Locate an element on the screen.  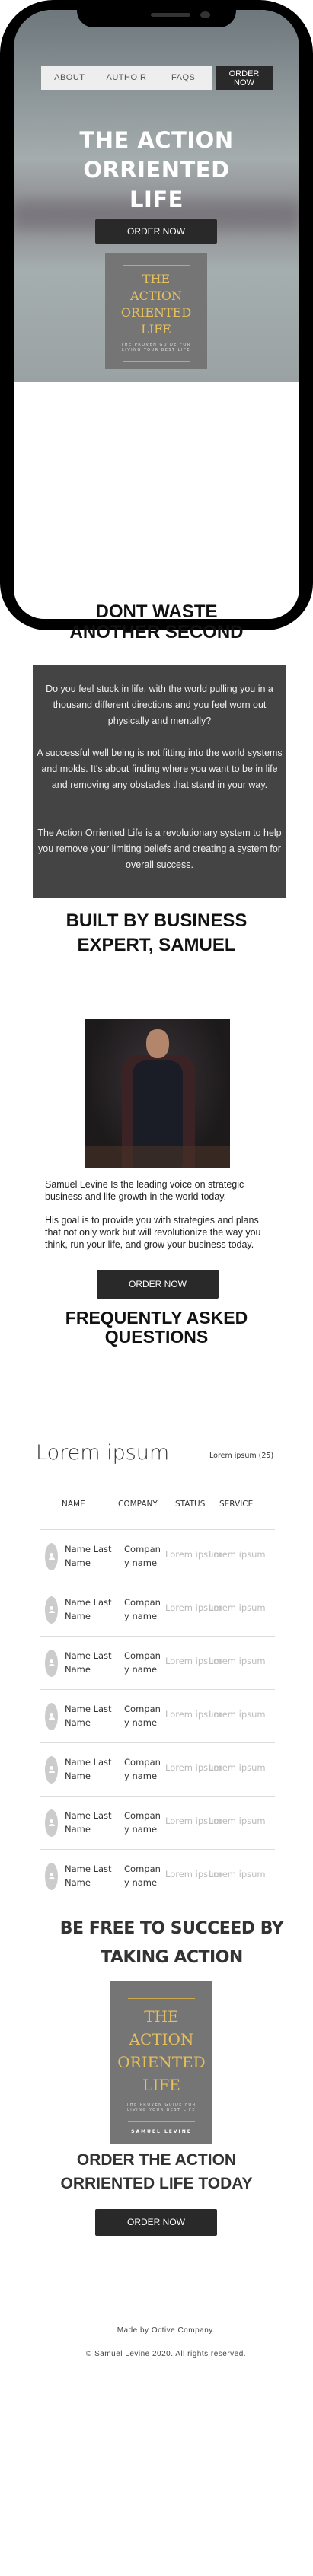
col-name: NAME is located at coordinates (73, 1505).